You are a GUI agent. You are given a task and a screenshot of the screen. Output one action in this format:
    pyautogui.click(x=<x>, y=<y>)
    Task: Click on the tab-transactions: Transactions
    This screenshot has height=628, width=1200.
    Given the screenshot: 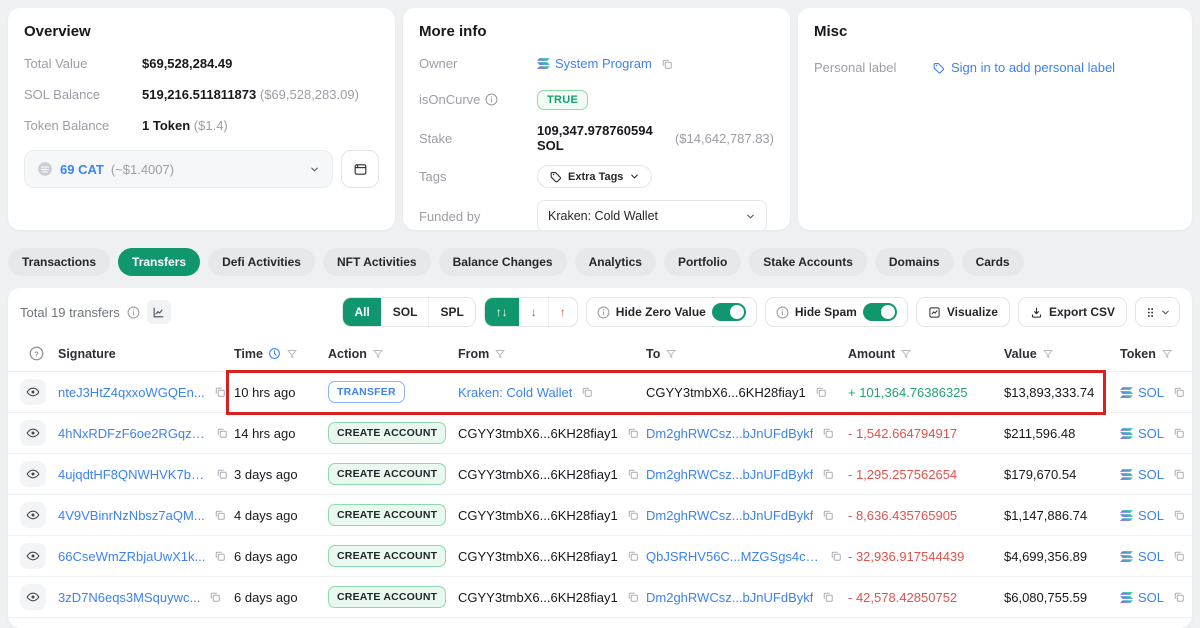 What is the action you would take?
    pyautogui.click(x=59, y=262)
    